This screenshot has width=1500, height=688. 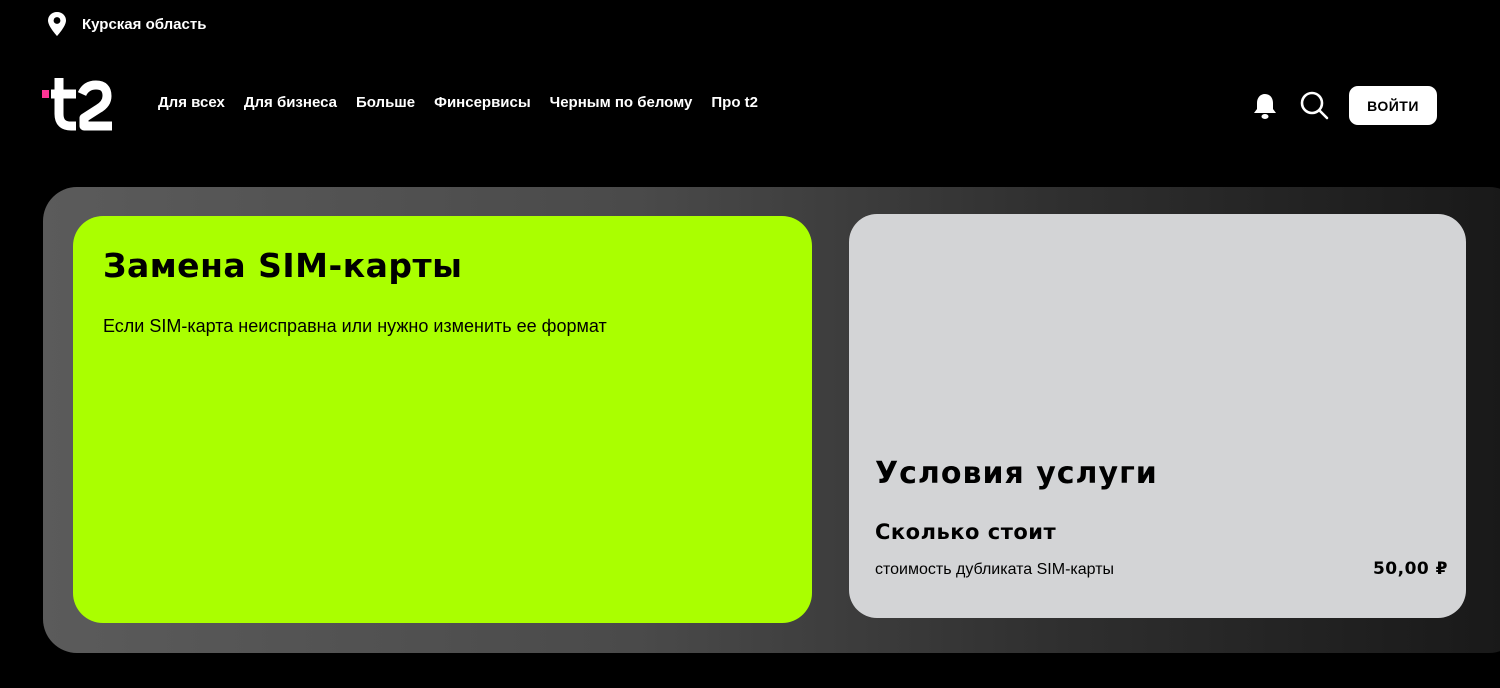 What do you see at coordinates (966, 532) in the screenshot?
I see `cost-heading: Сколько стоит` at bounding box center [966, 532].